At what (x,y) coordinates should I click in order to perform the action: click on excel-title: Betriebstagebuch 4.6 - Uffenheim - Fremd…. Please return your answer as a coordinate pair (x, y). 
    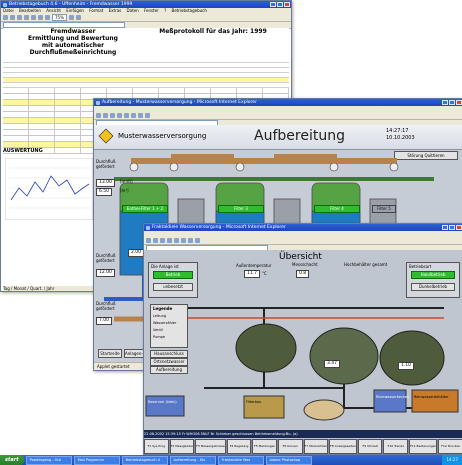
    Looking at the image, I should click on (71, 4).